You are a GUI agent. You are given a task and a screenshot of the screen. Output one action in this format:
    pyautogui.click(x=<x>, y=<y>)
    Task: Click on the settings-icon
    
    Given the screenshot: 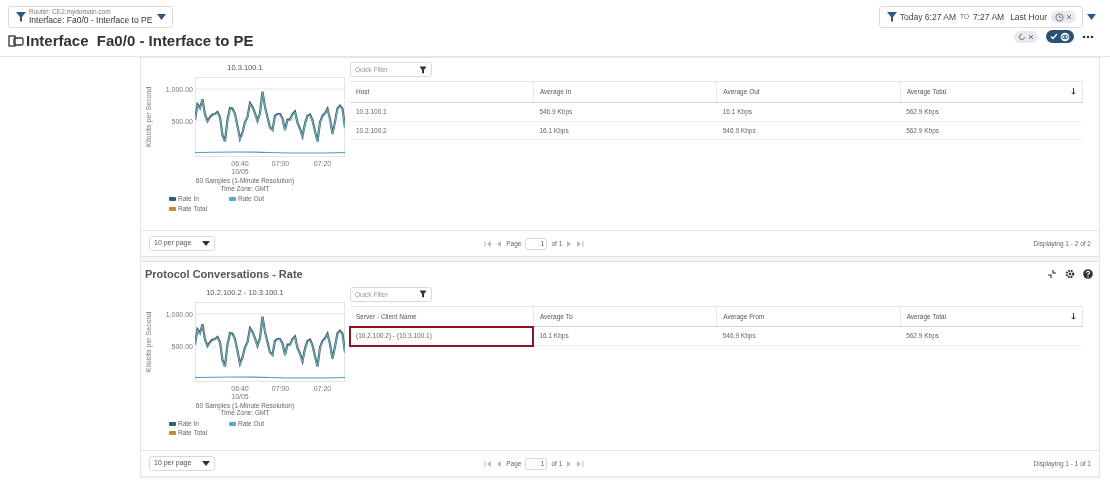 What is the action you would take?
    pyautogui.click(x=1070, y=274)
    